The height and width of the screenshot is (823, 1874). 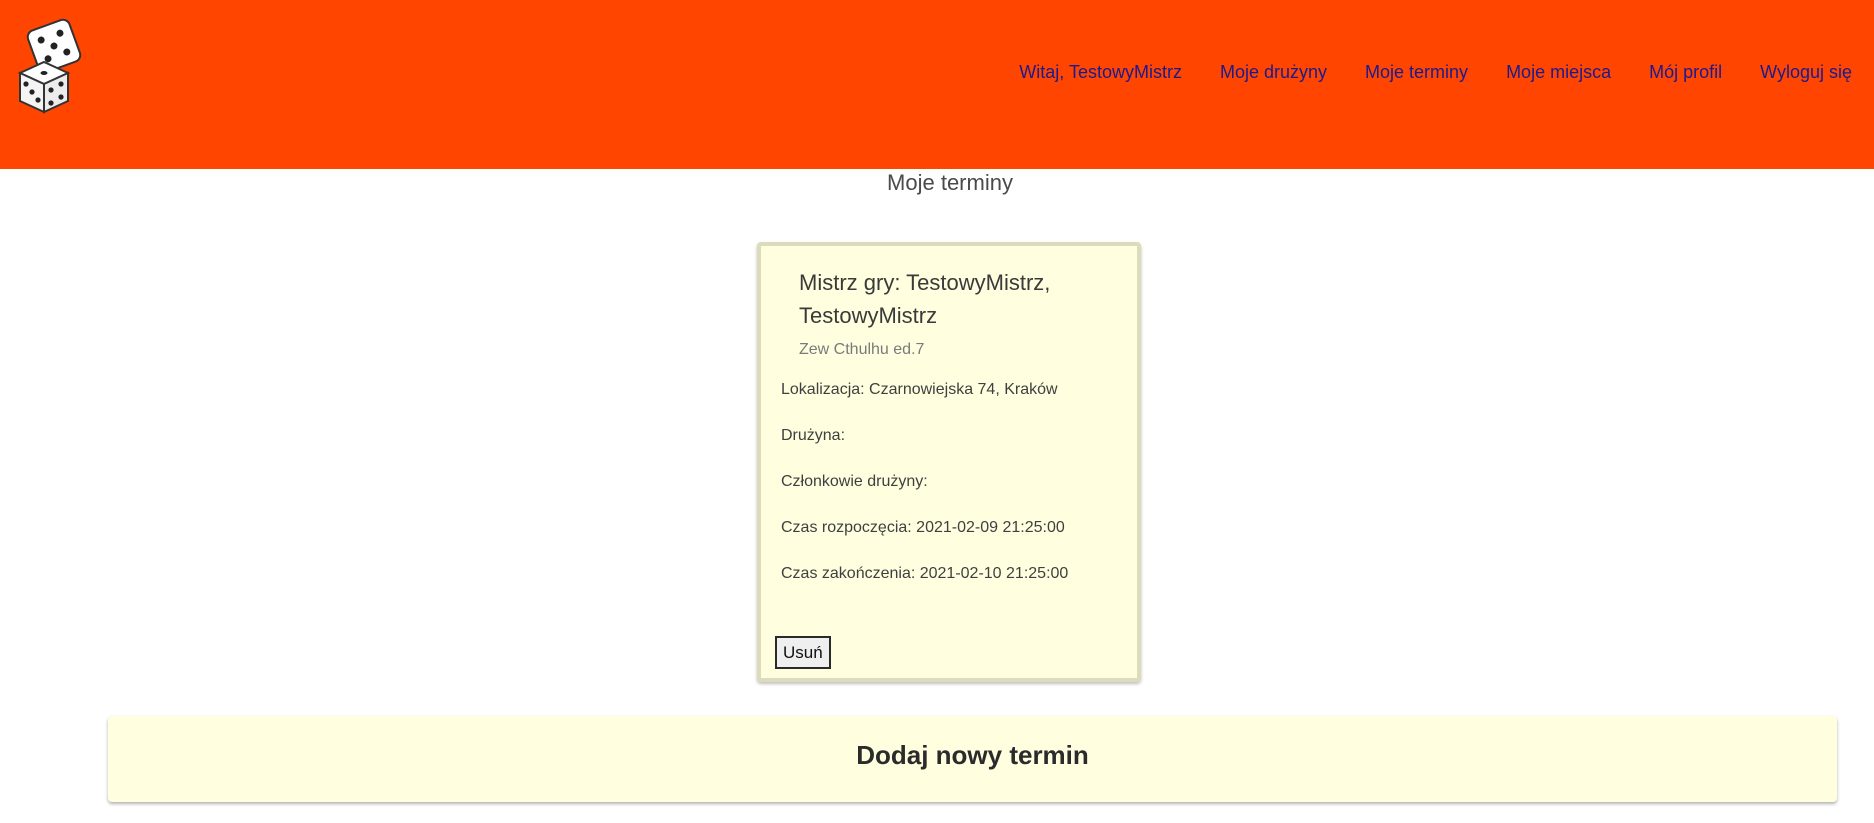 What do you see at coordinates (854, 481) in the screenshot?
I see `team-members-text: Członkowie drużyny:` at bounding box center [854, 481].